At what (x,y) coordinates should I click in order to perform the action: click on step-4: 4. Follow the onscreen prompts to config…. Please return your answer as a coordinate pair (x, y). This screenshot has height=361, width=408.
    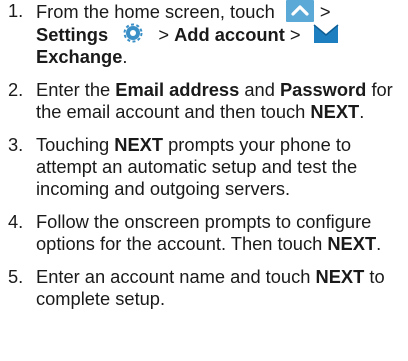
    Looking at the image, I should click on (204, 233).